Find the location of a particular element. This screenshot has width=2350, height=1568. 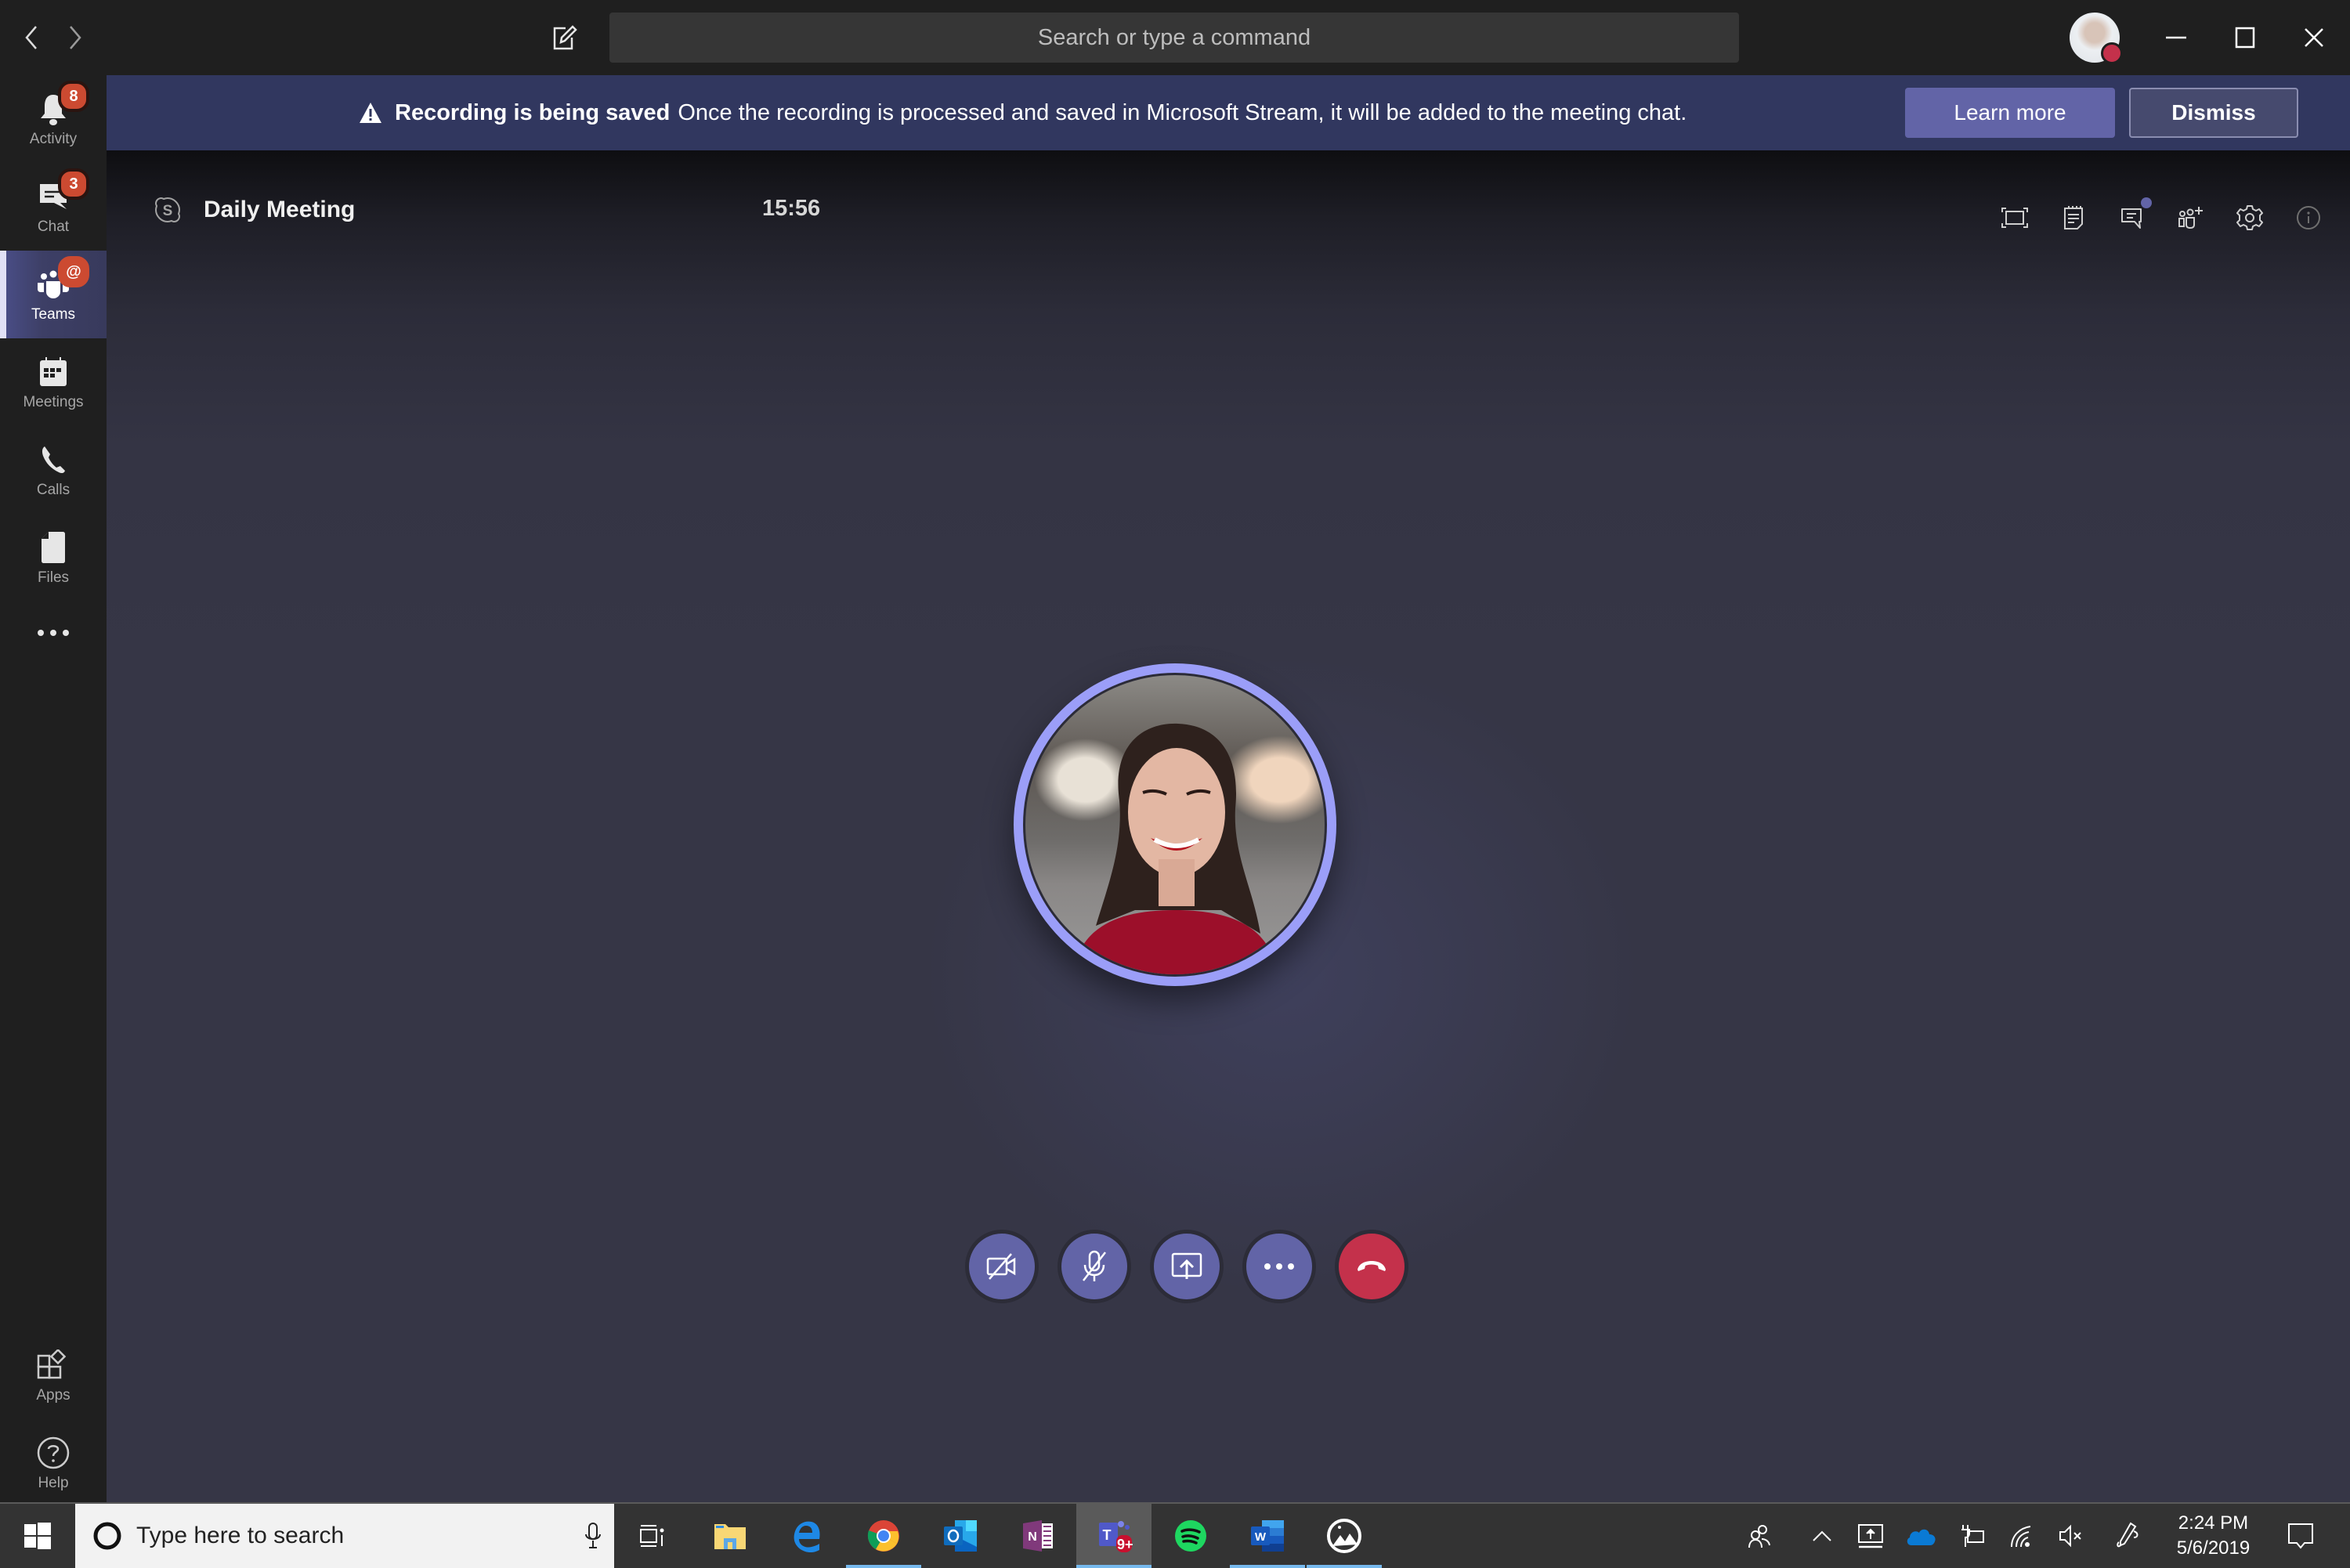

participant-avatar is located at coordinates (1175, 824).